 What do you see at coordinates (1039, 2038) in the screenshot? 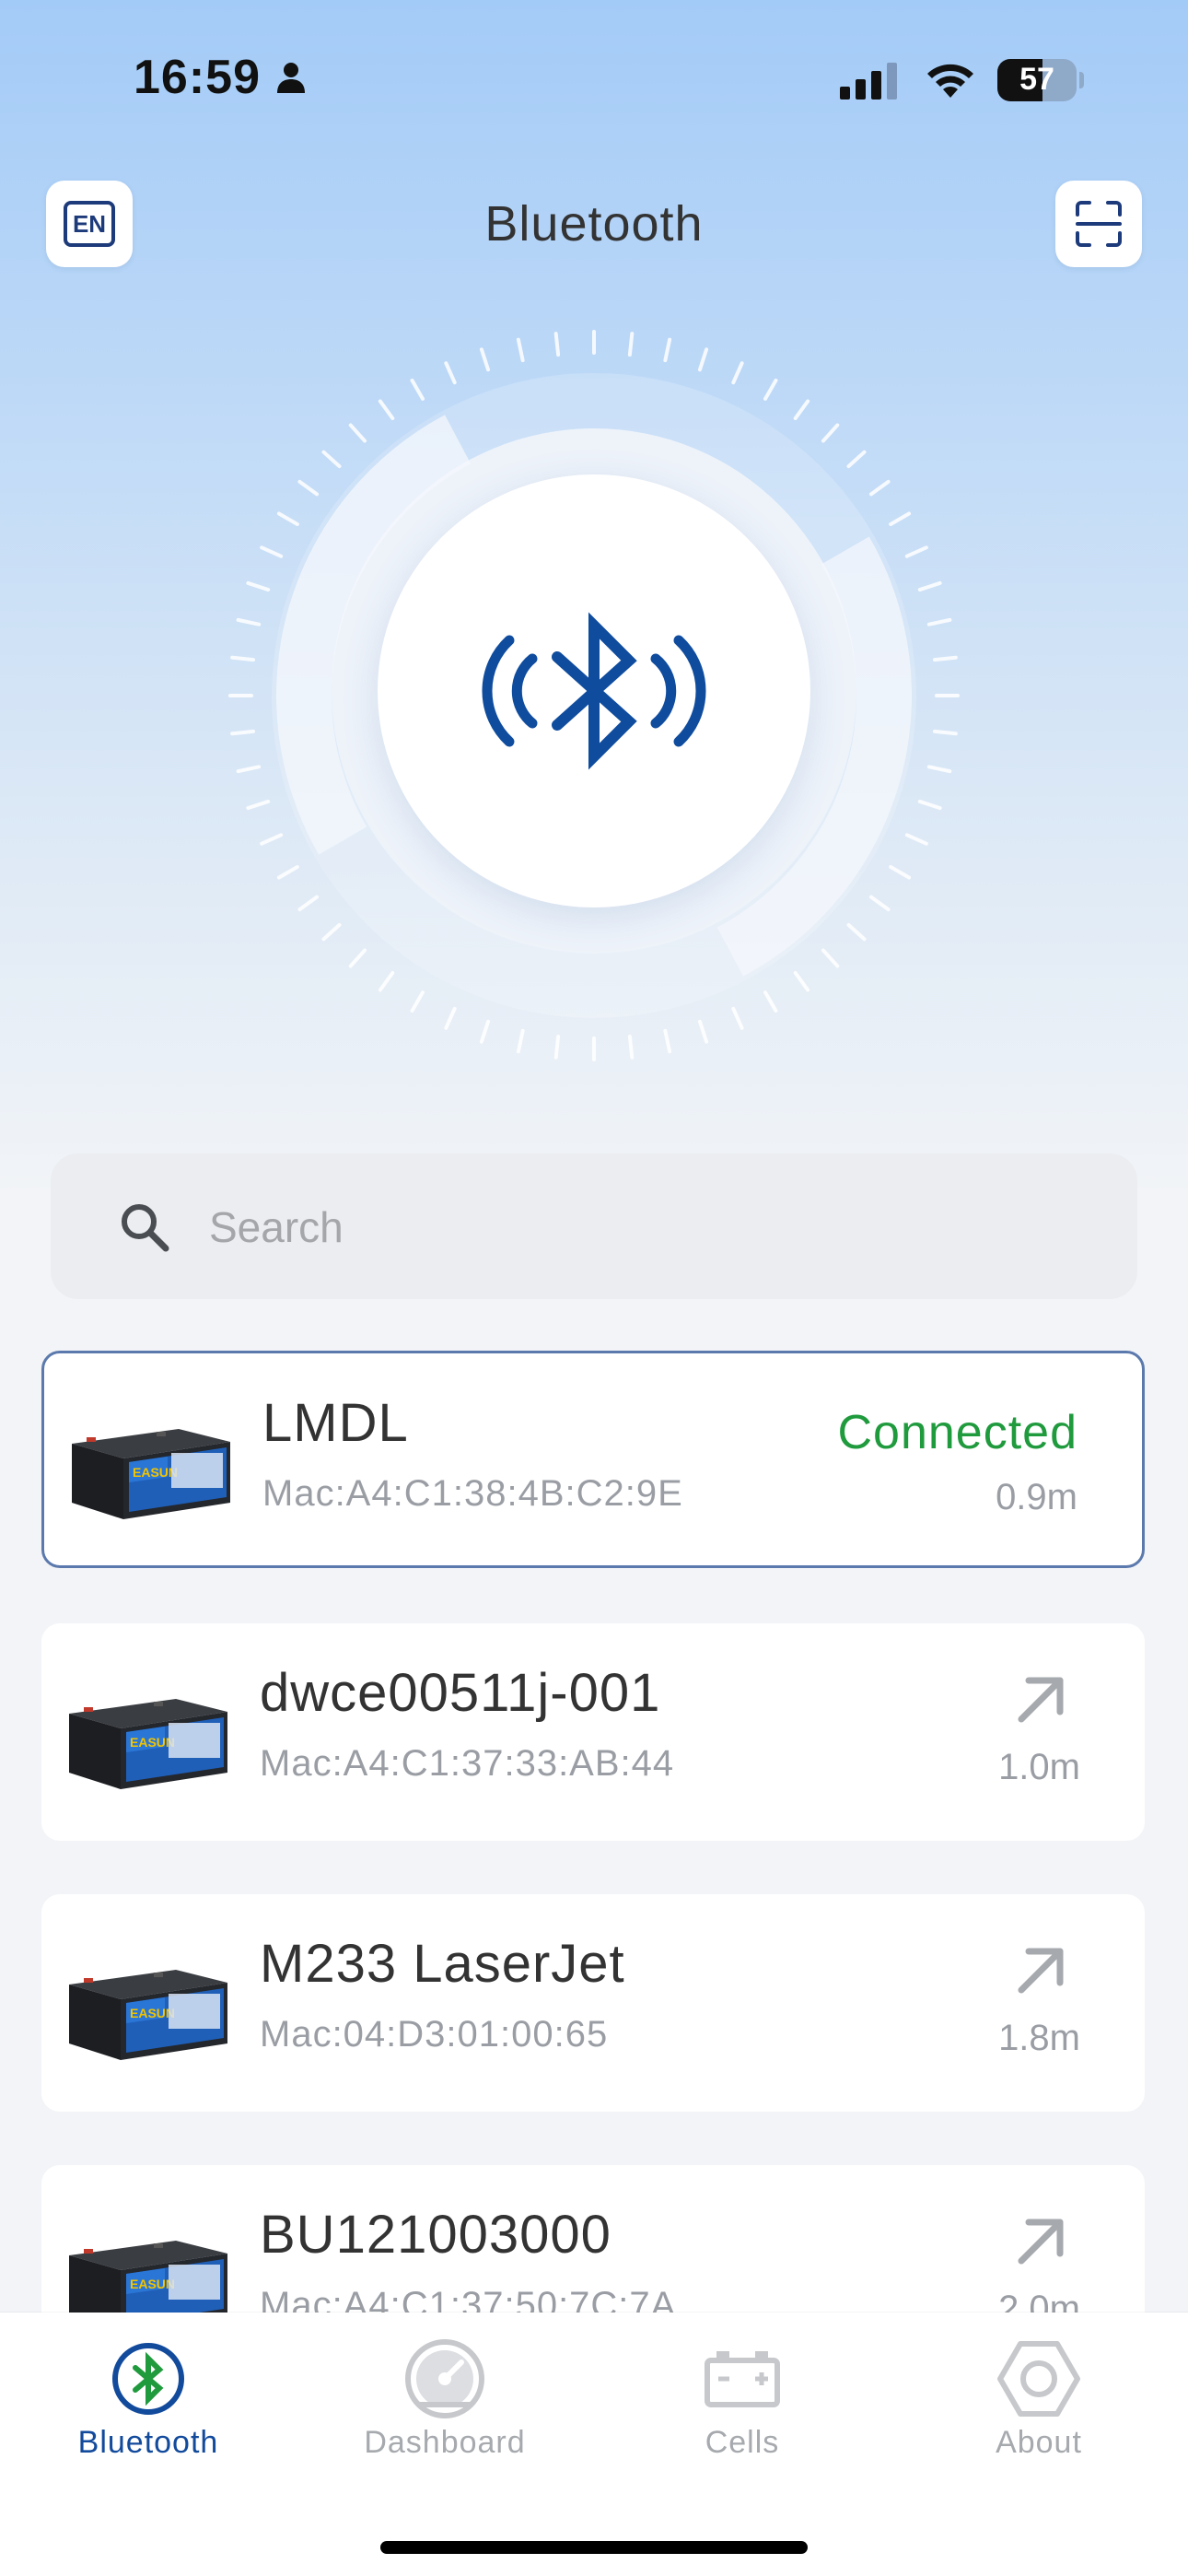
I see `device-distance: 1.8m` at bounding box center [1039, 2038].